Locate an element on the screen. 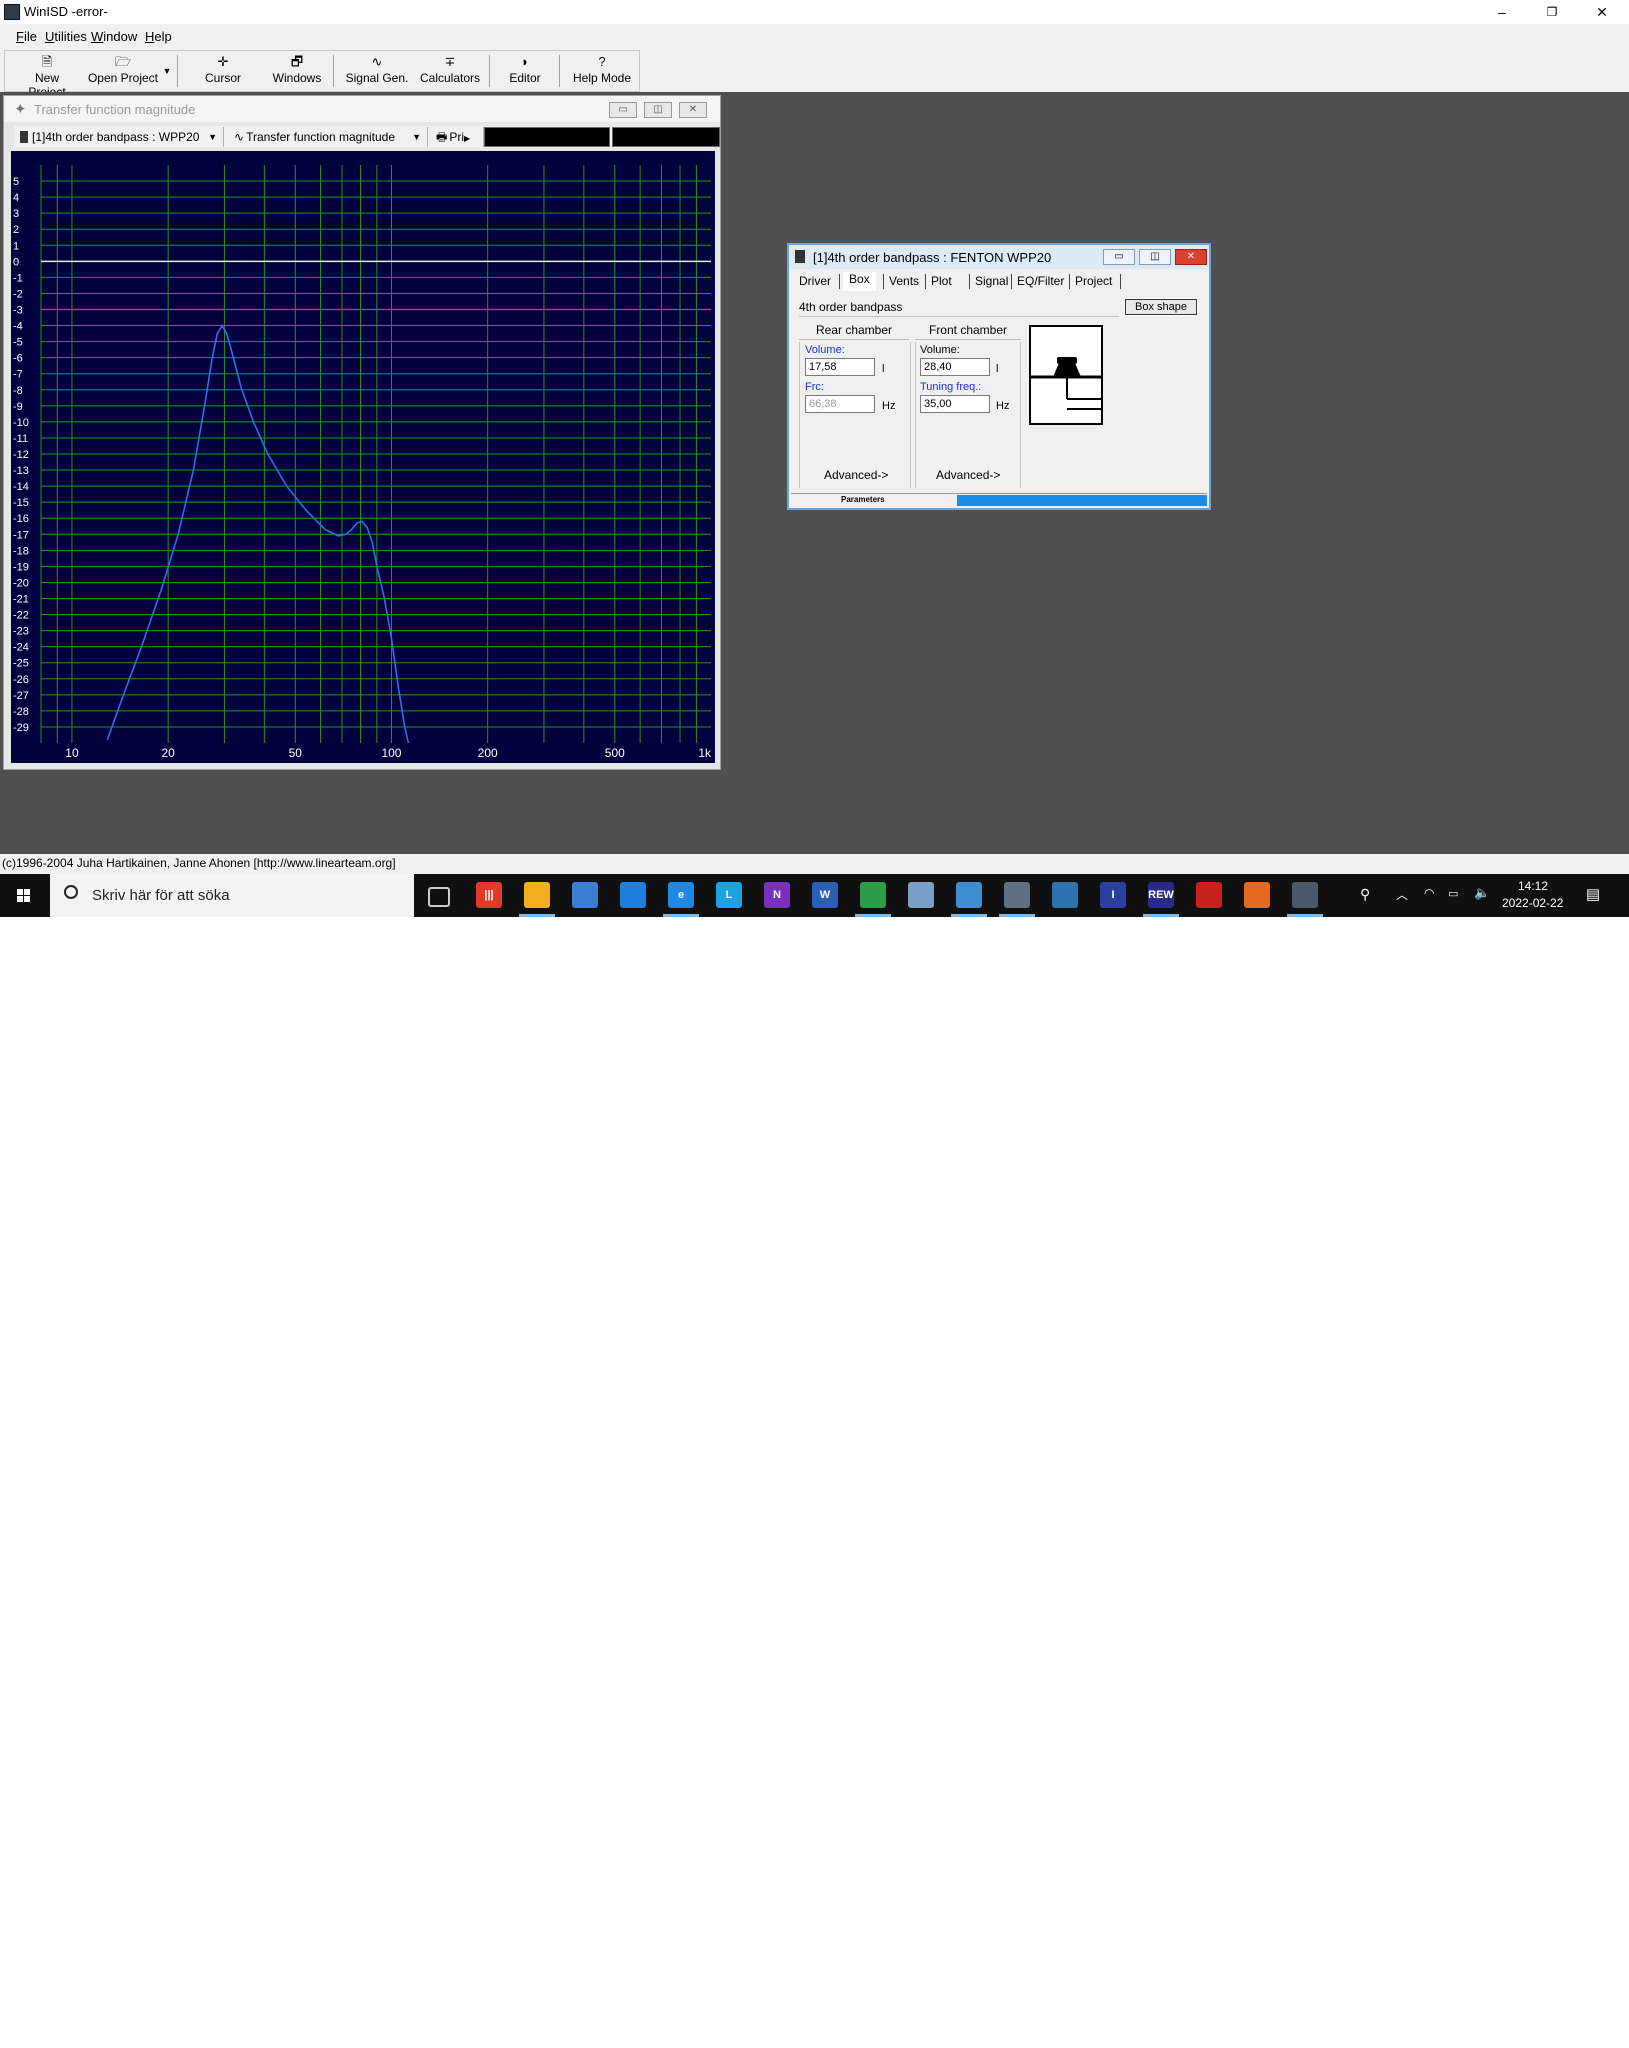 This screenshot has width=1629, height=2048. box-minimize-button: ▭ is located at coordinates (1119, 257).